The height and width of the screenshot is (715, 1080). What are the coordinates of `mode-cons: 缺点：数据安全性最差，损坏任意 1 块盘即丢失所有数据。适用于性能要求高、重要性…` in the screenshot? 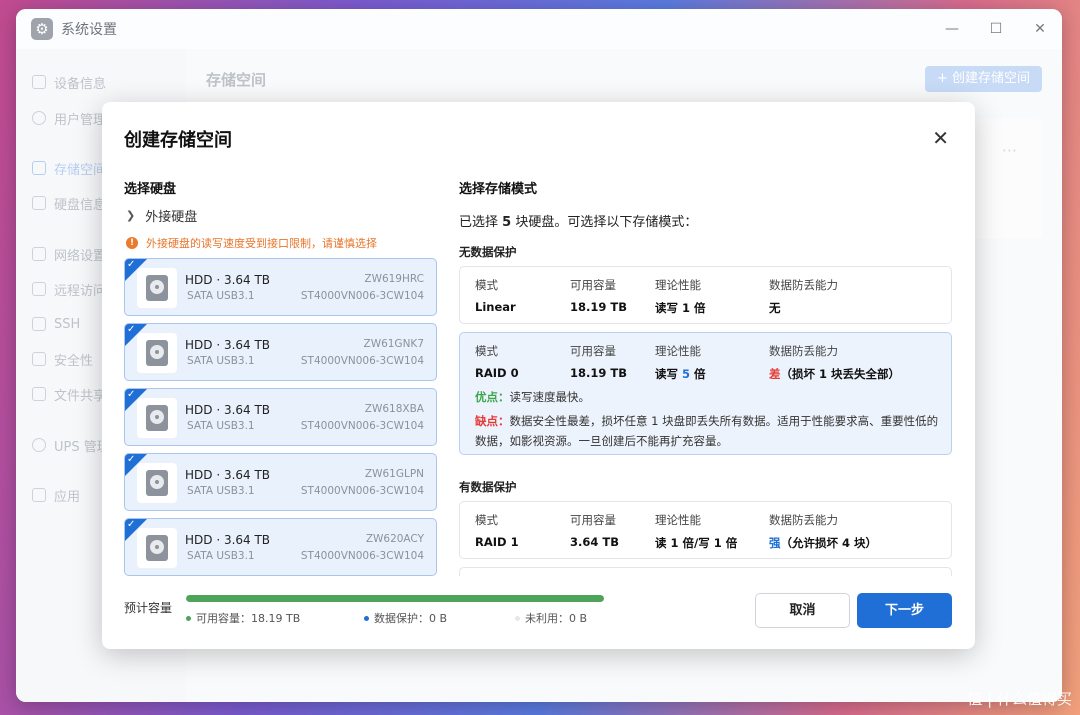 It's located at (707, 431).